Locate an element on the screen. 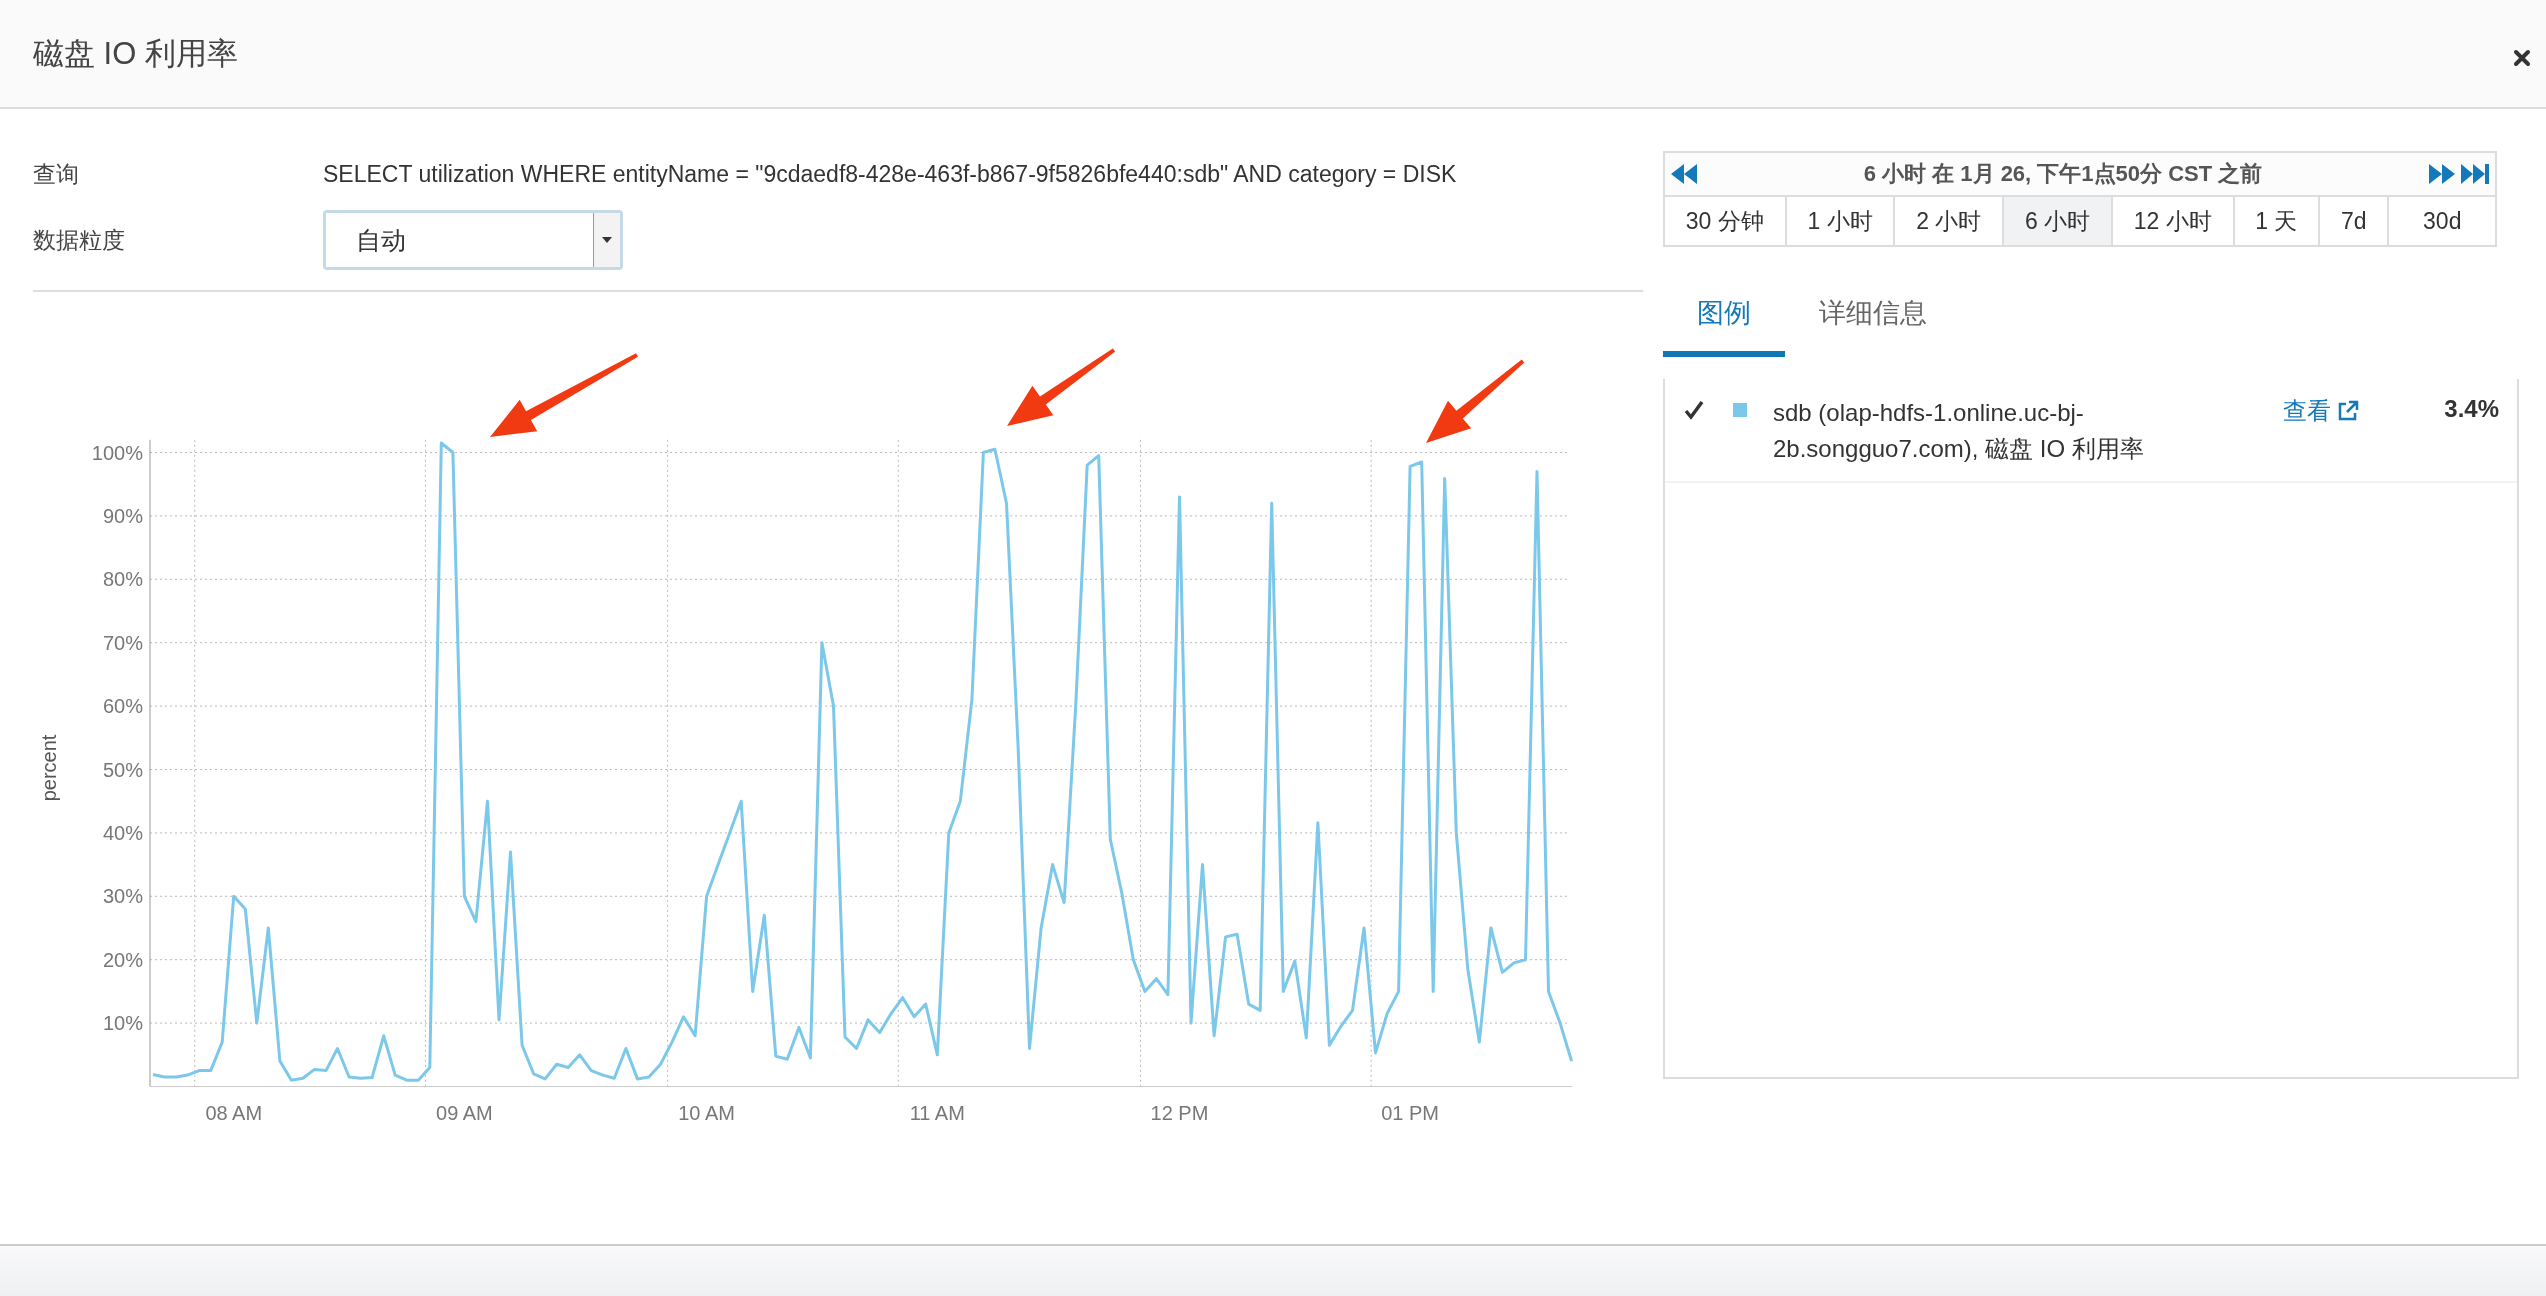  close-icon is located at coordinates (2522, 57).